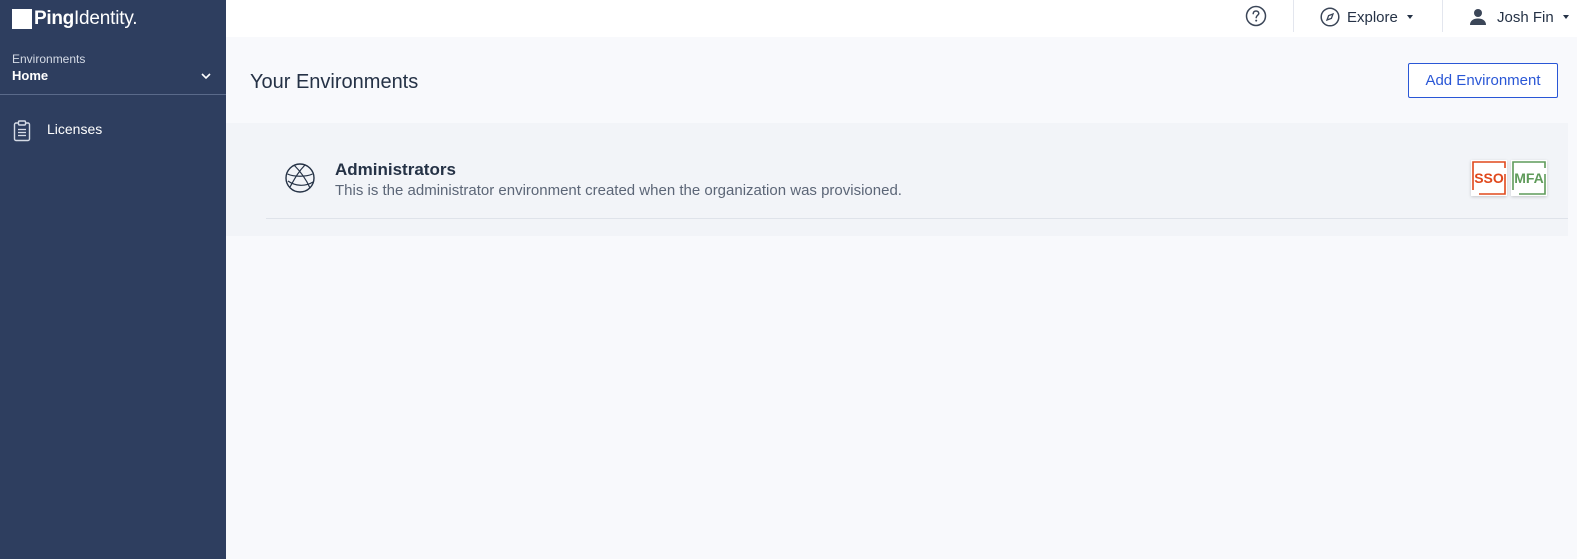 This screenshot has width=1577, height=559. What do you see at coordinates (105, 18) in the screenshot?
I see `logo-text-regular: Identity.` at bounding box center [105, 18].